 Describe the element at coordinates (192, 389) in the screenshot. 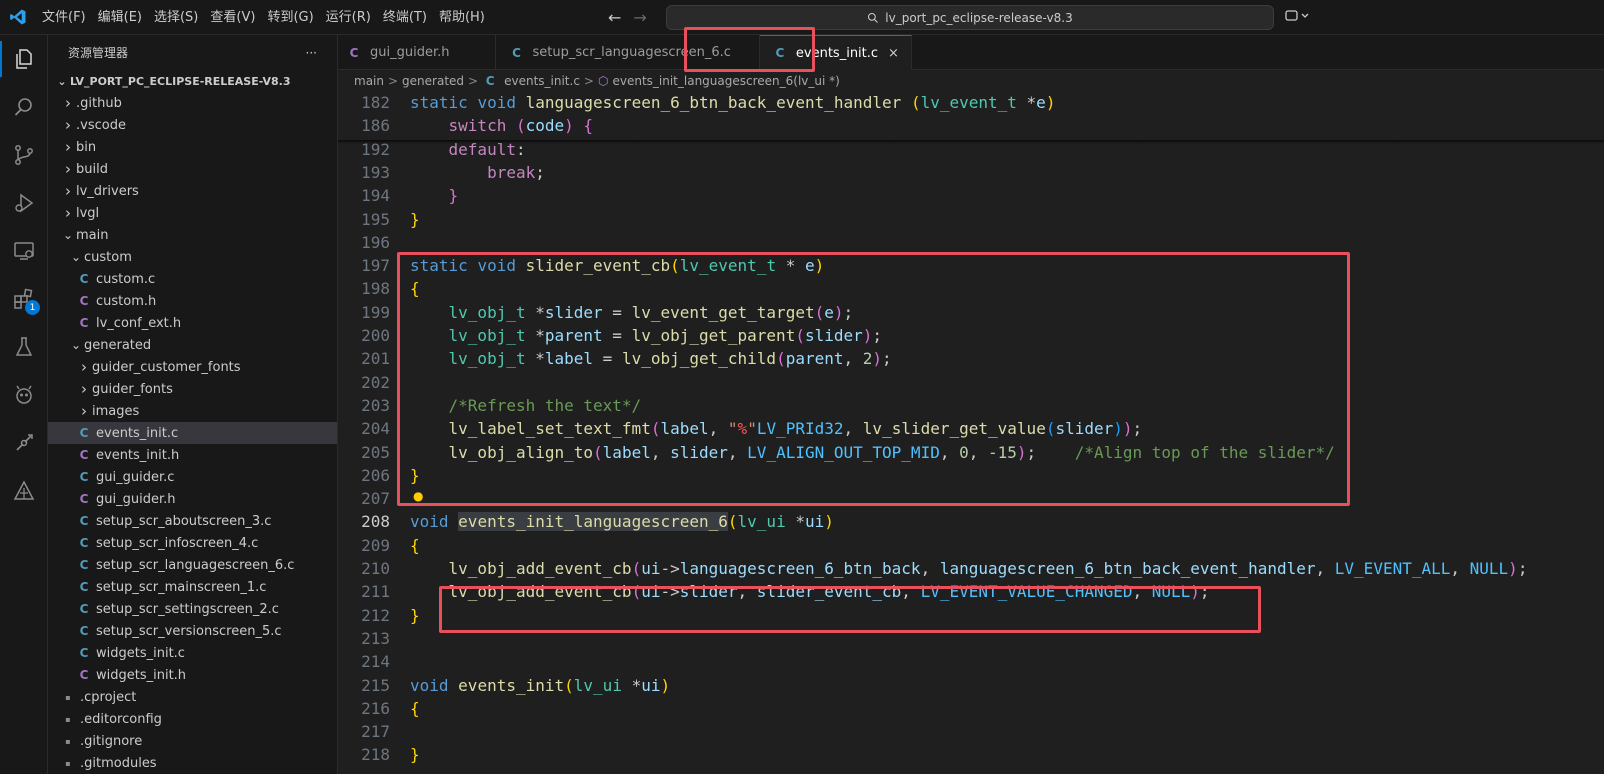

I see `tree-folder: › guider_fonts` at that location.